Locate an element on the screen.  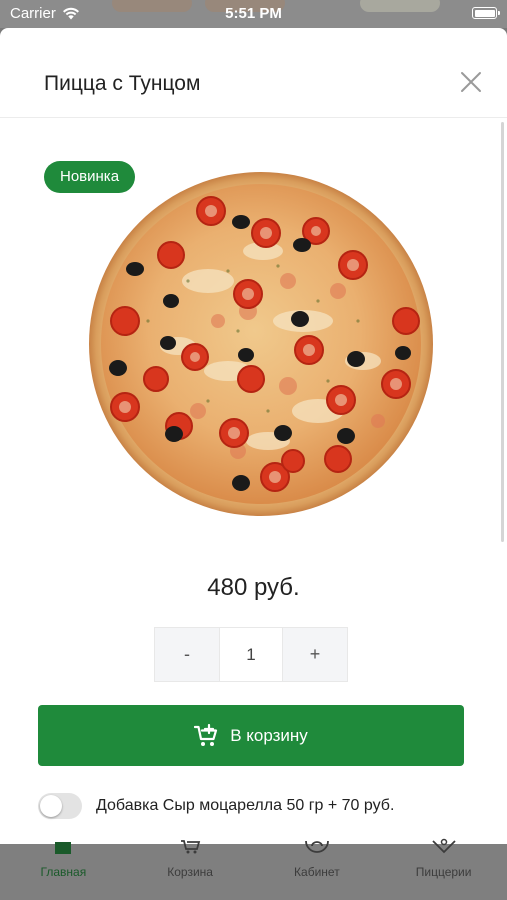
modal-header: Пицца с Тунцом is located at coordinates (253, 73).